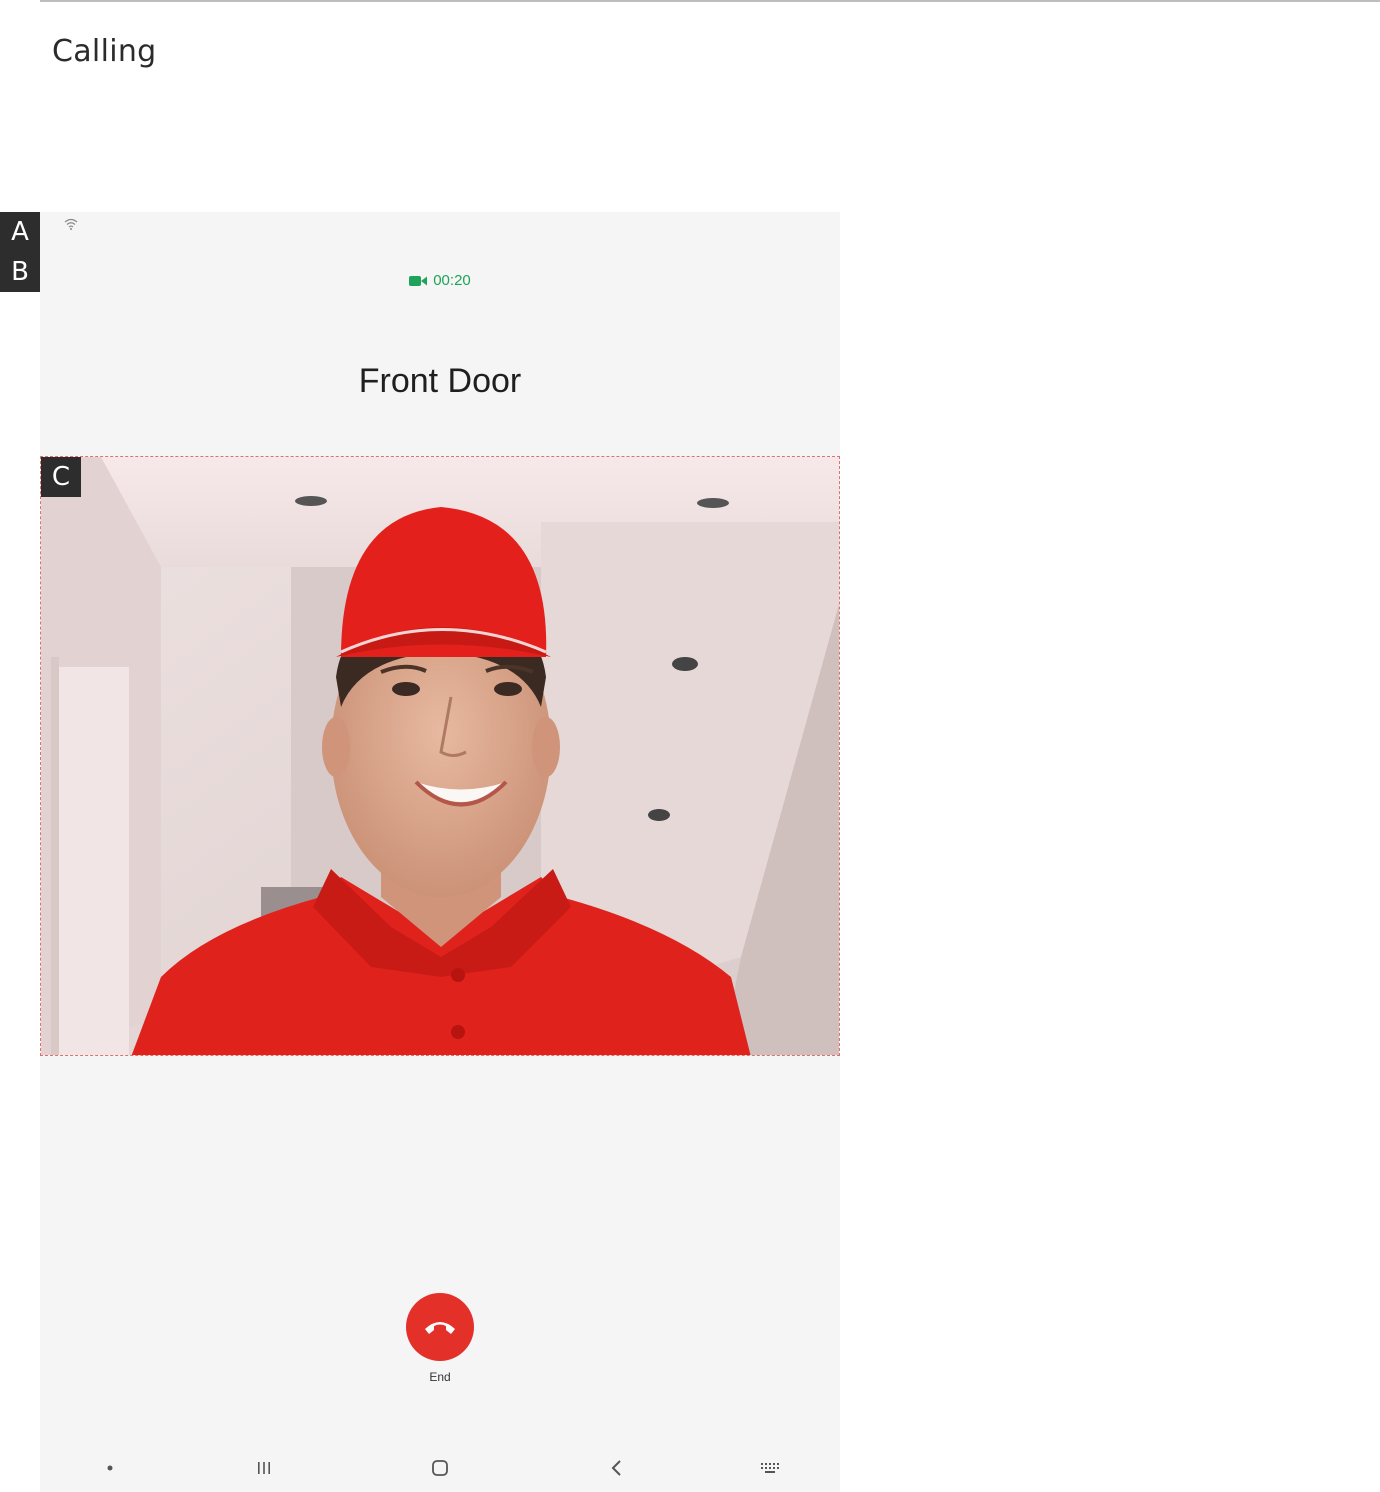 The width and height of the screenshot is (1380, 1492). What do you see at coordinates (61, 477) in the screenshot?
I see `annotation-badge-c: C` at bounding box center [61, 477].